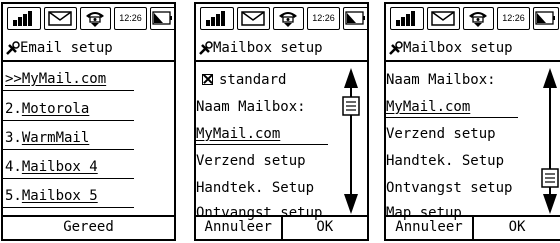  I want to click on screen-title: Email setup, so click(88, 49).